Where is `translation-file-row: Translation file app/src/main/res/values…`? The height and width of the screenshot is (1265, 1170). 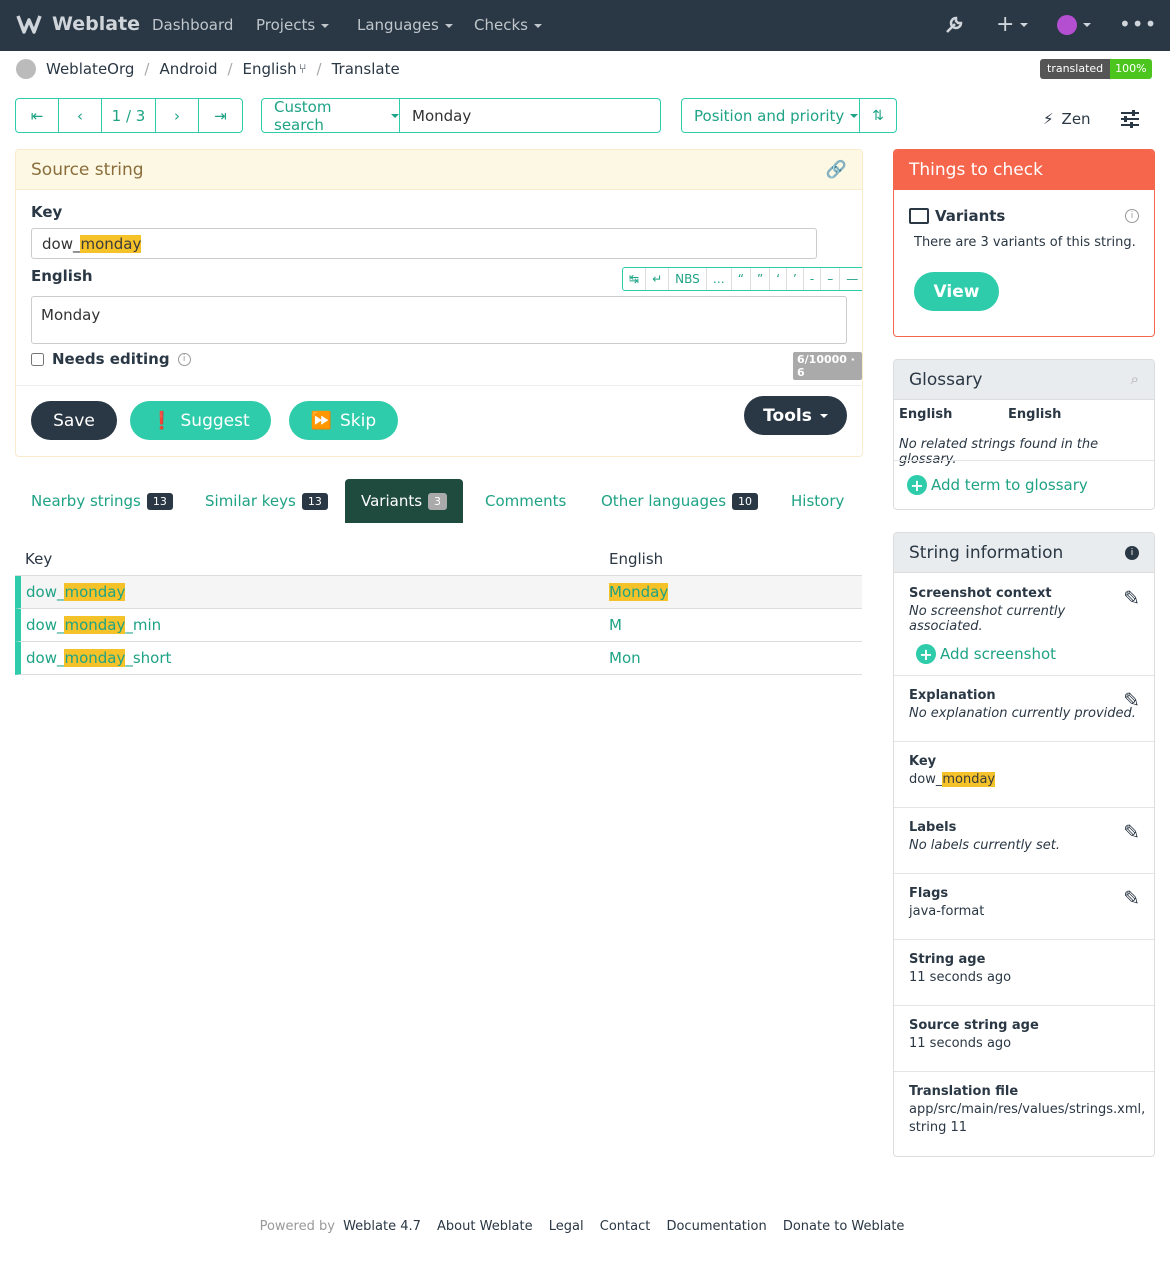 translation-file-row: Translation file app/src/main/res/values… is located at coordinates (1027, 1109).